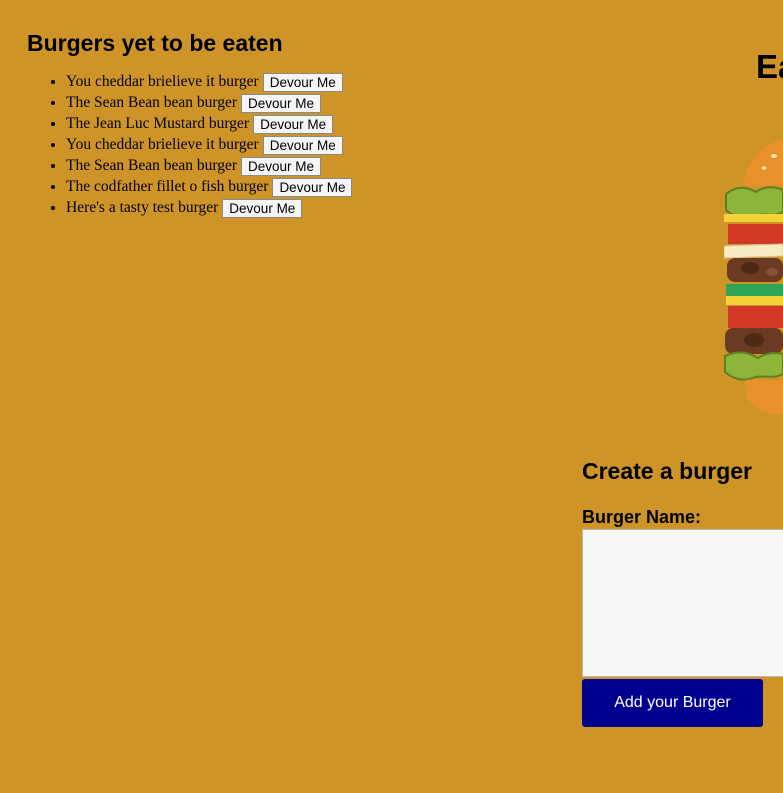 The image size is (783, 793). What do you see at coordinates (672, 703) in the screenshot?
I see `add-burger-button: Add your Burger` at bounding box center [672, 703].